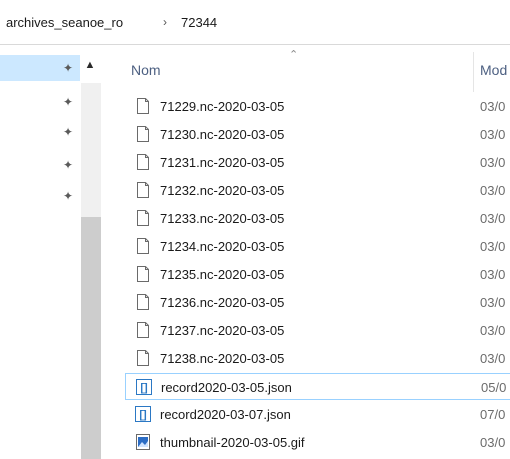  I want to click on column-header-name: Nom, so click(146, 70).